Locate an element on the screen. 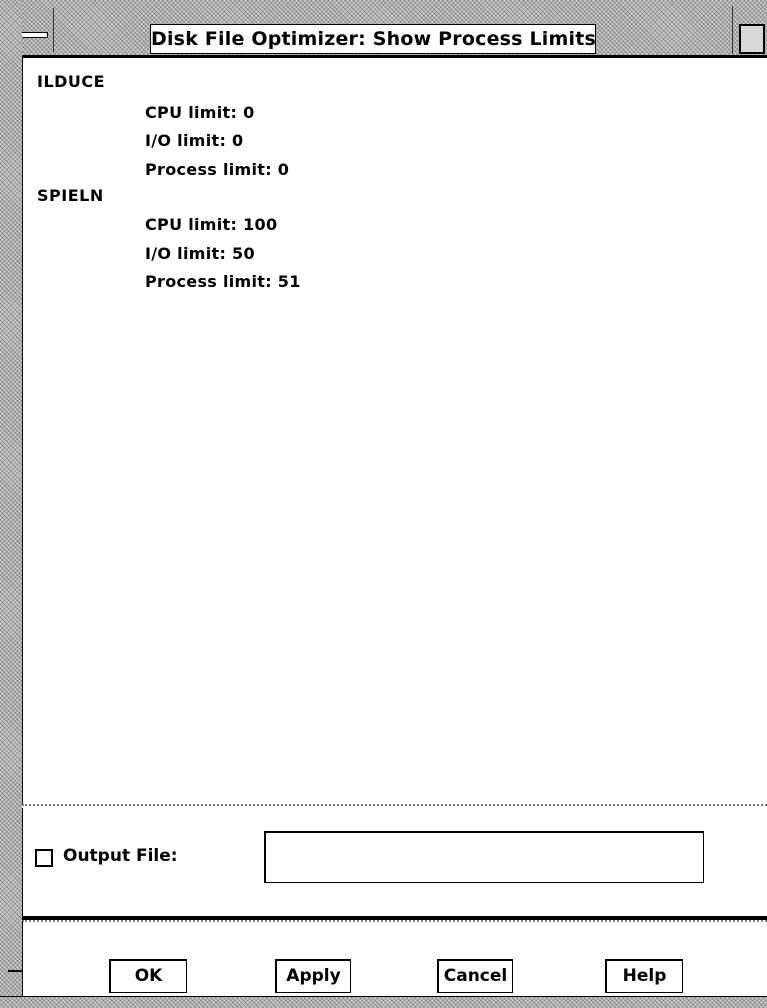 The image size is (767, 1008). resize-icon is located at coordinates (752, 39).